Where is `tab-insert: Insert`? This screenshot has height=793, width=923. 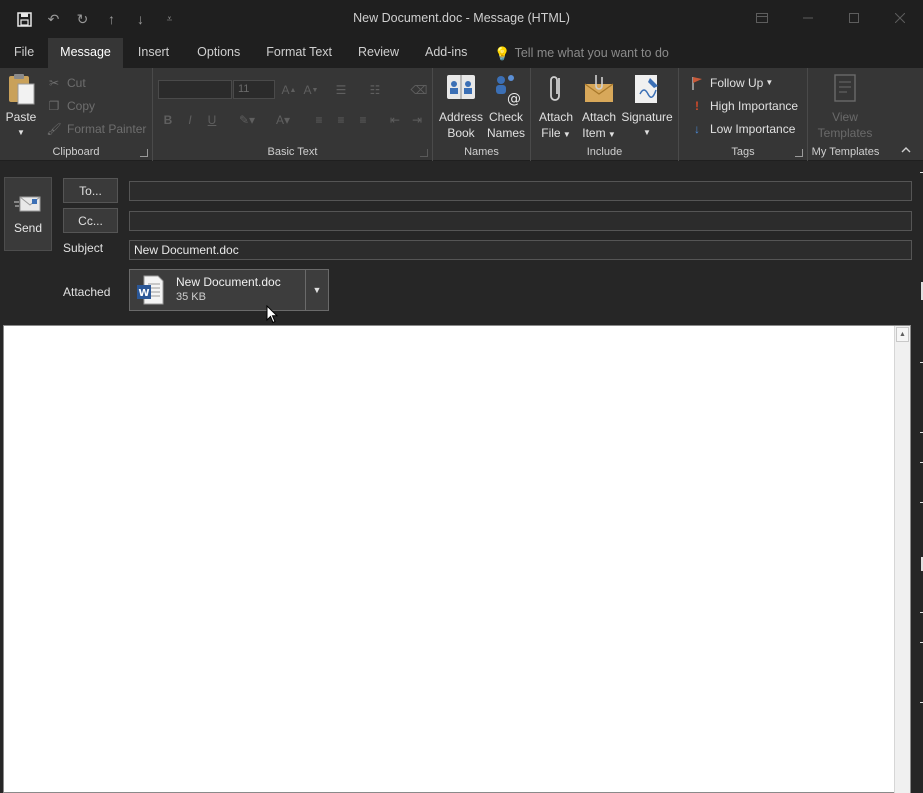
tab-insert: Insert is located at coordinates (153, 53).